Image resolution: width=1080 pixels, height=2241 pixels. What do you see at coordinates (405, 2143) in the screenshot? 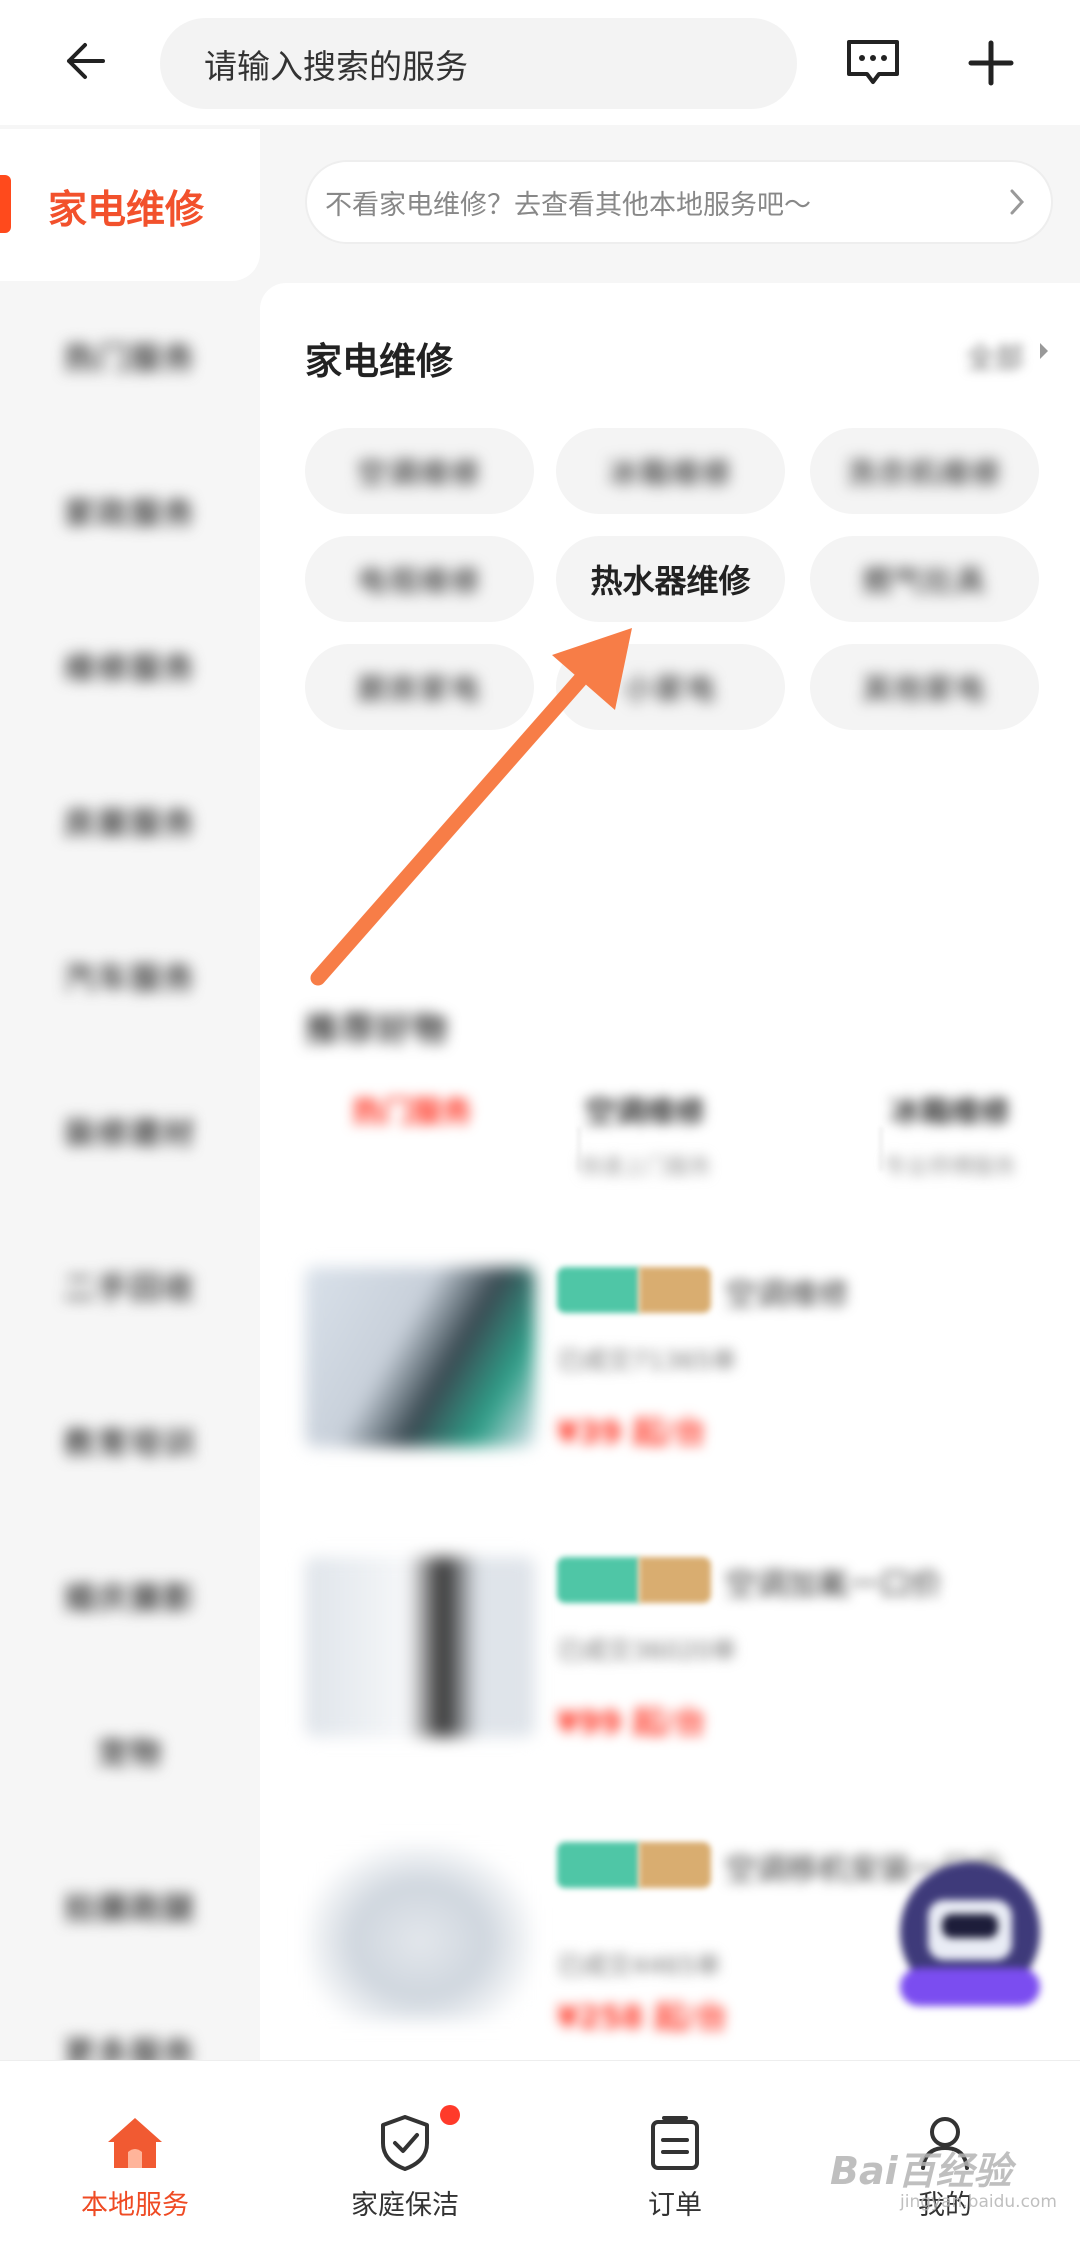
I see `shield-check-icon` at bounding box center [405, 2143].